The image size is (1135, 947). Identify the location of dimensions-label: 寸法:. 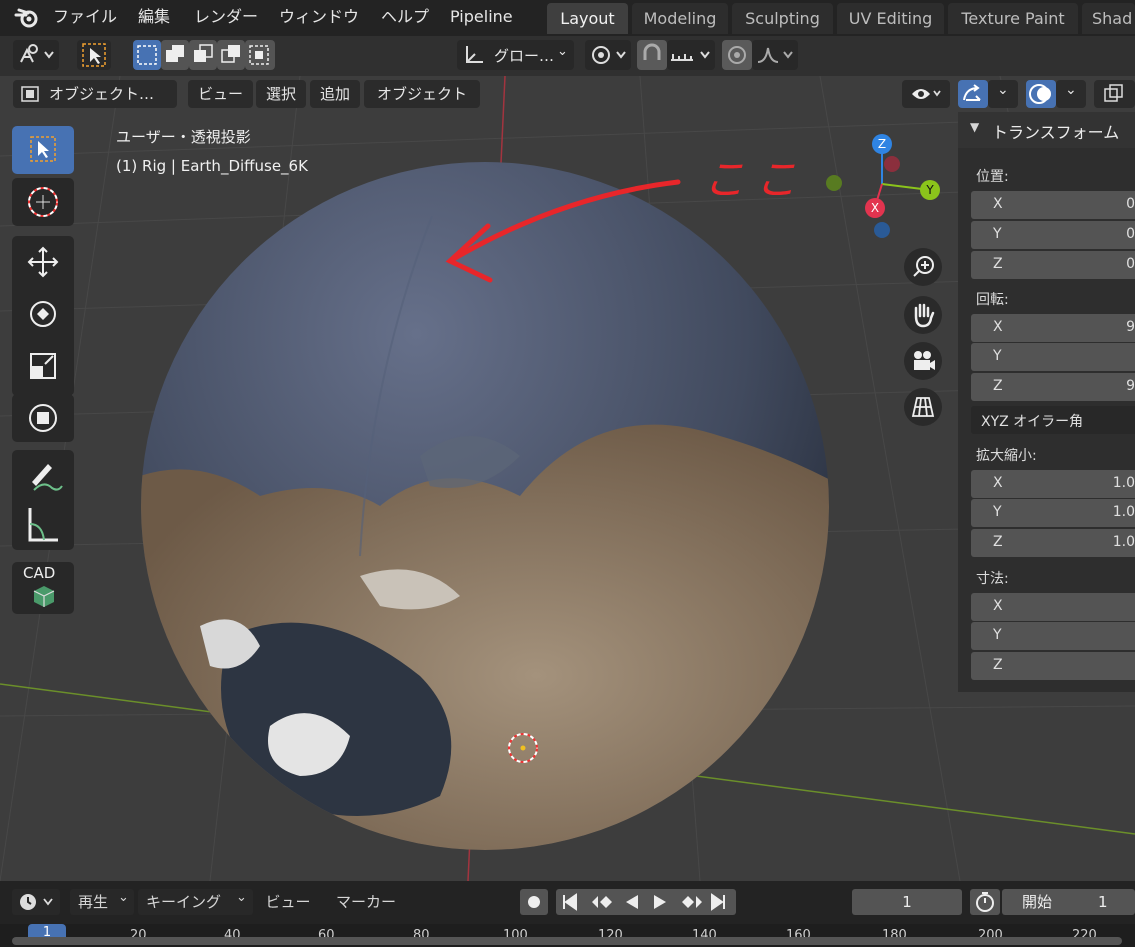
(992, 579).